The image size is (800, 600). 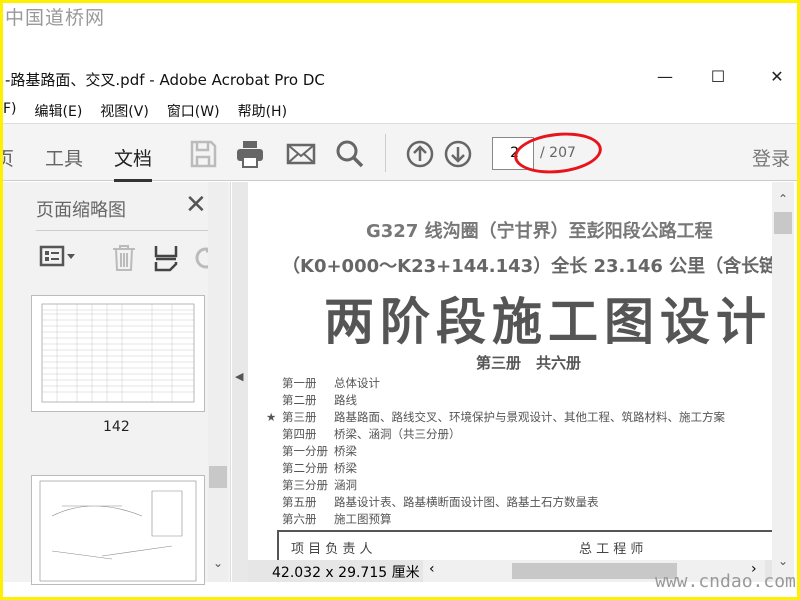 I want to click on vertical-scrollbar-thumb, so click(x=783, y=223).